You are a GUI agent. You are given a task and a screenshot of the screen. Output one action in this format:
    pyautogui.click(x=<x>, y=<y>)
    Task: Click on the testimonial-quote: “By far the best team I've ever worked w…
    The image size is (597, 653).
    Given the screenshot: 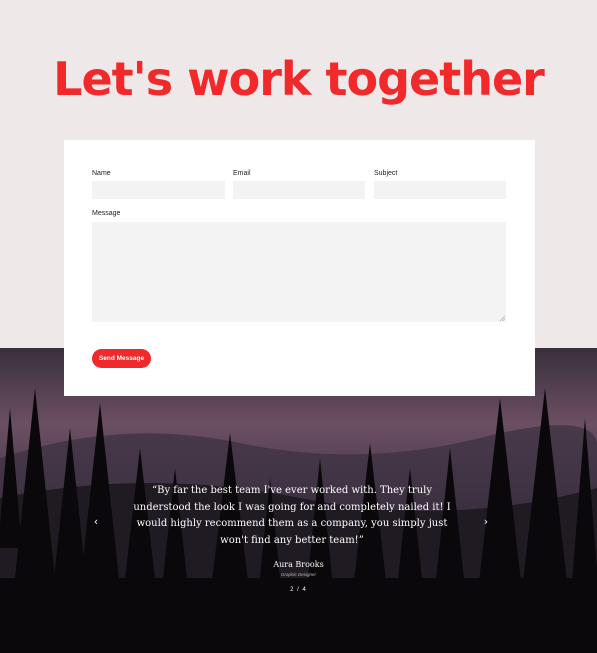 What is the action you would take?
    pyautogui.click(x=292, y=515)
    